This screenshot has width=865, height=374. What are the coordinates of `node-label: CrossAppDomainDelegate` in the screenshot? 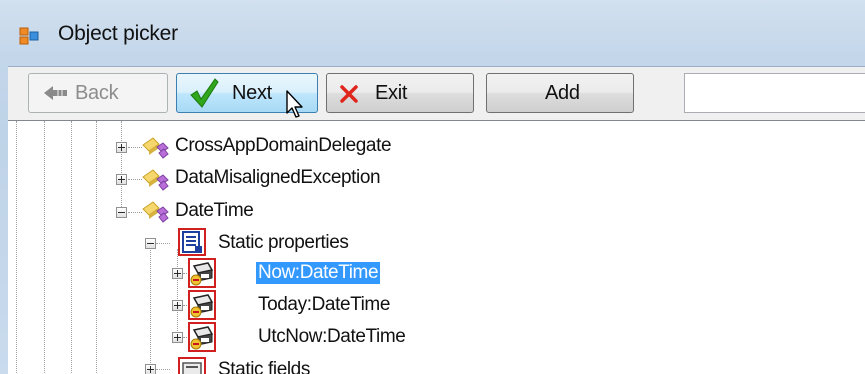 It's located at (283, 145).